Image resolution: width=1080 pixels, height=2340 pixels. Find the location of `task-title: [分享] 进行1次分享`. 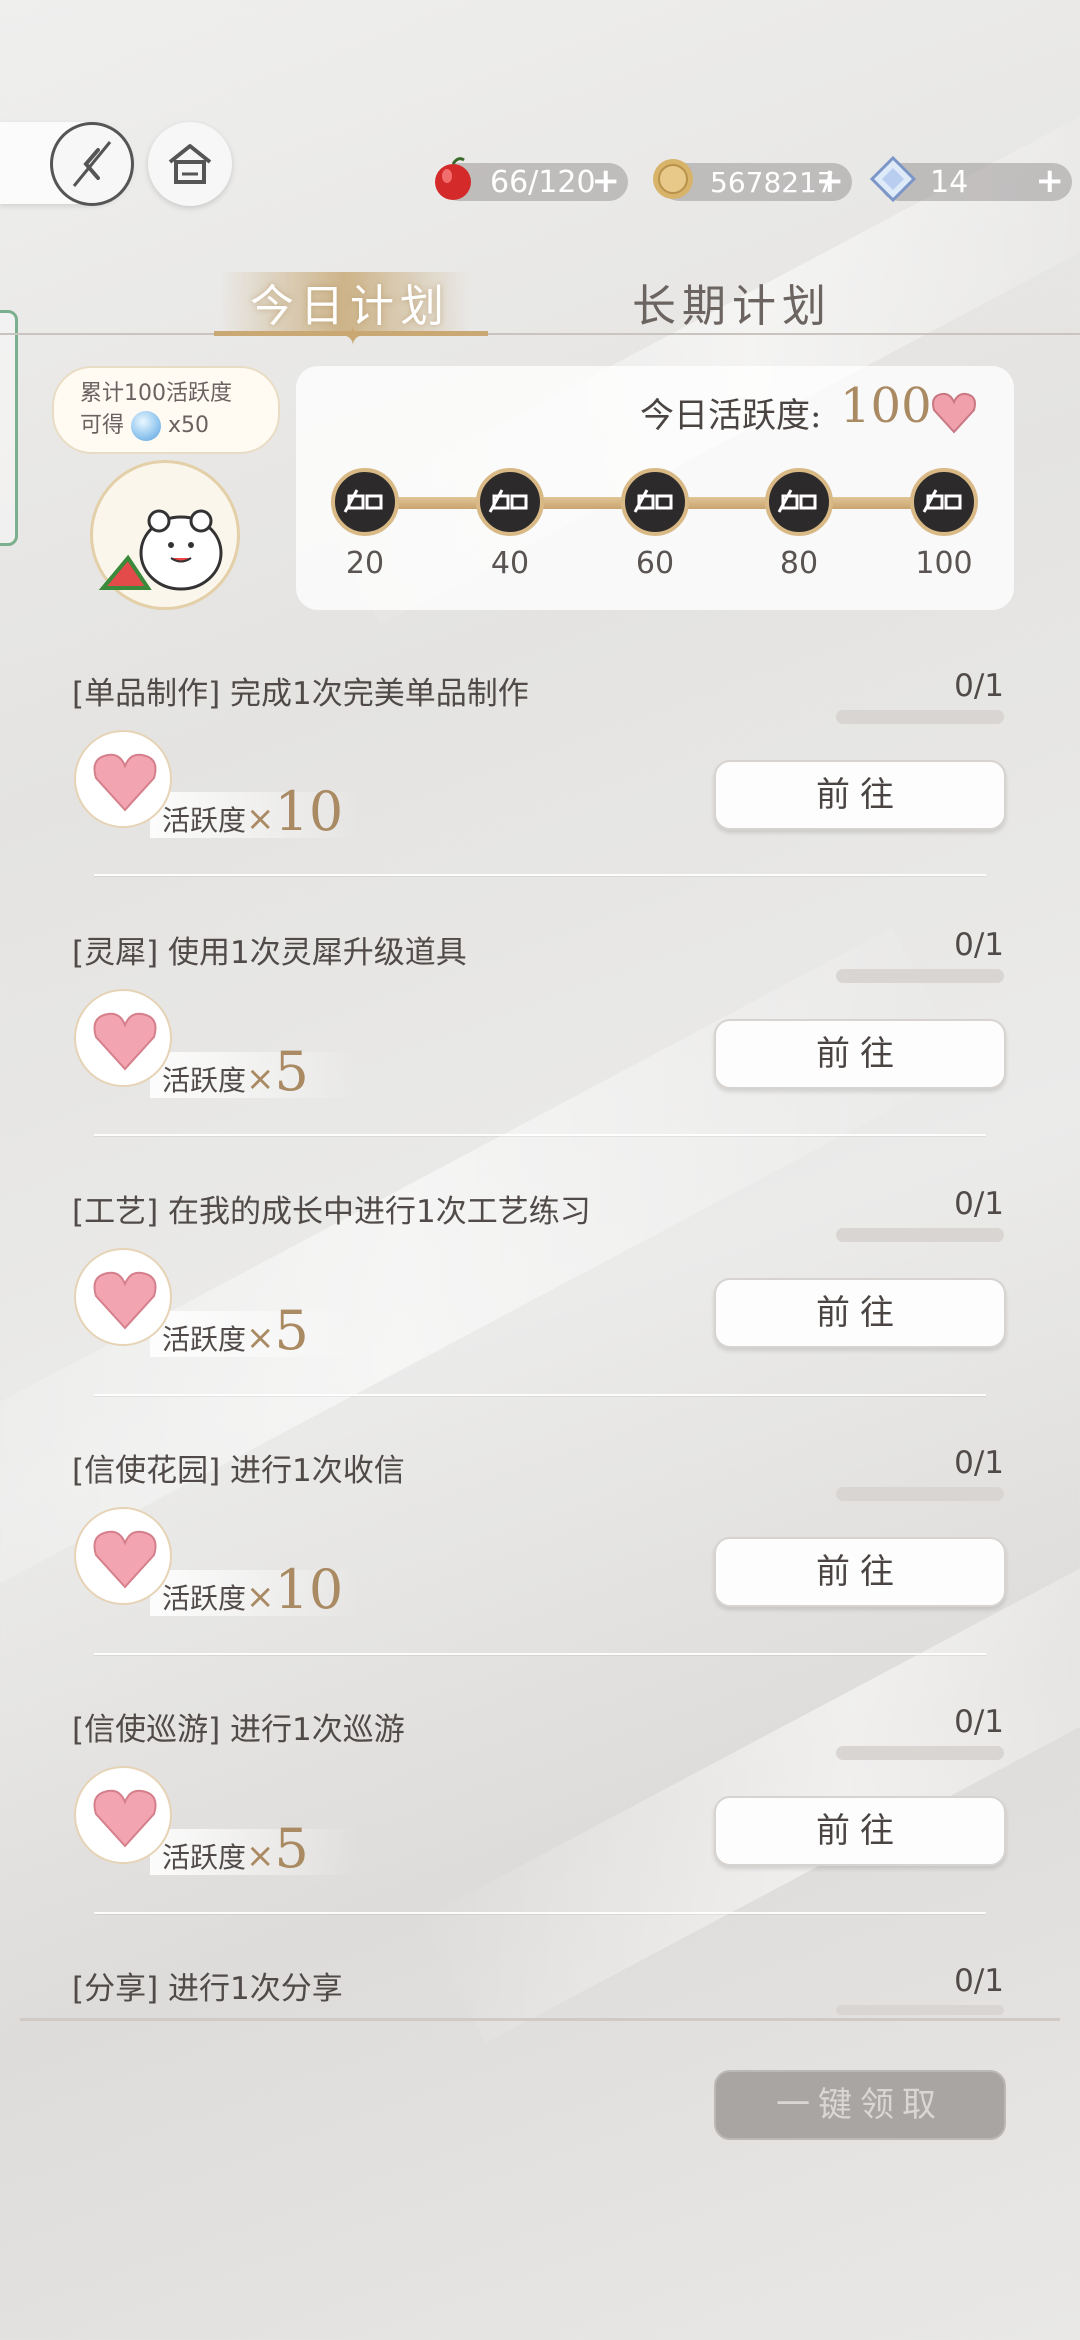

task-title: [分享] 进行1次分享 is located at coordinates (207, 1989).